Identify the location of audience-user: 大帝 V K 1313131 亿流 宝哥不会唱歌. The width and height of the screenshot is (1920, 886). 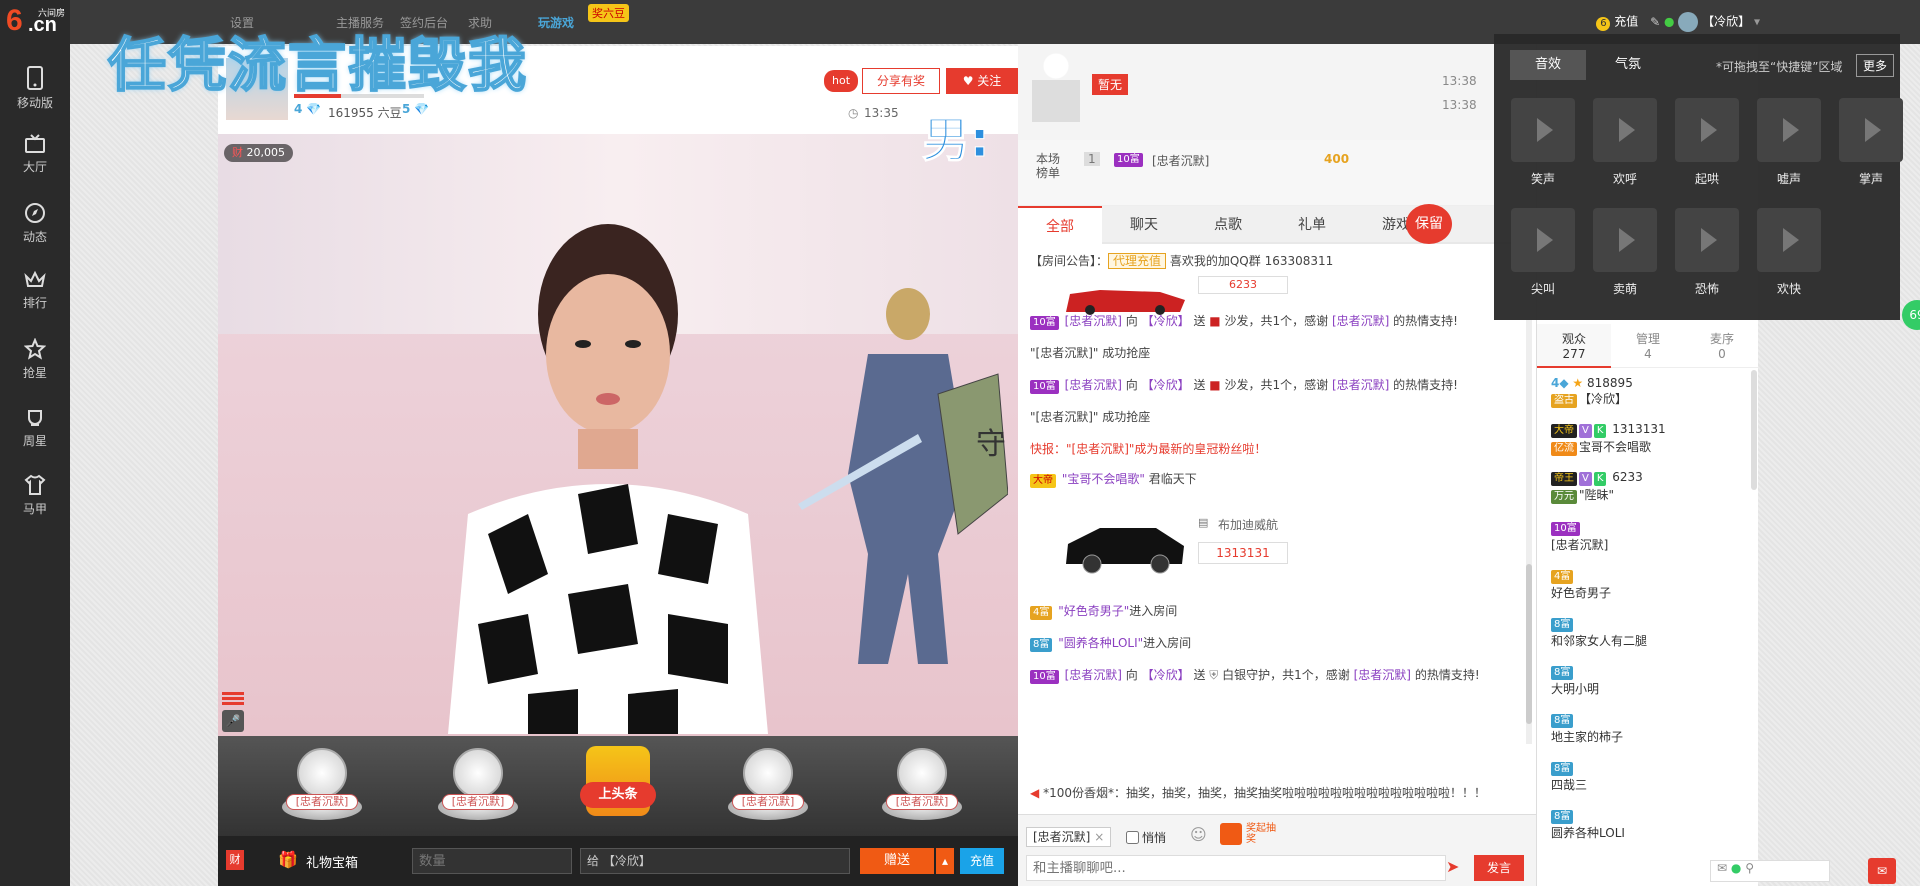
(1651, 439).